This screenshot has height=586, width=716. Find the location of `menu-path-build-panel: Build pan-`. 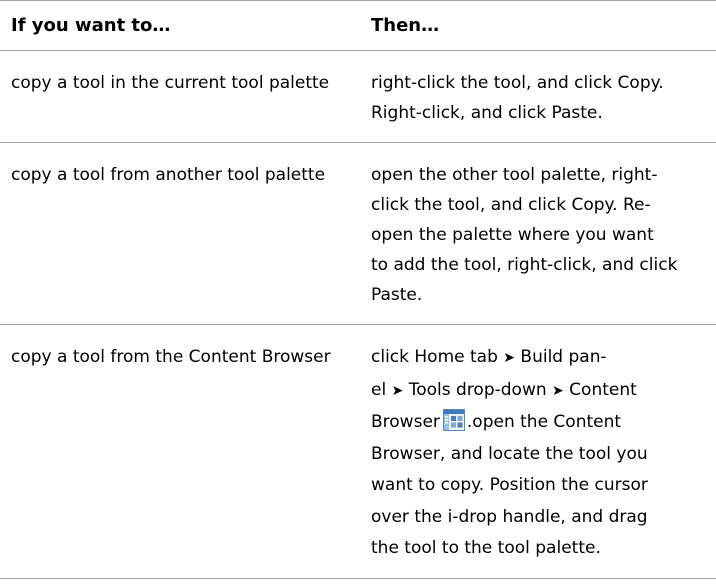

menu-path-build-panel: Build pan- is located at coordinates (563, 357).